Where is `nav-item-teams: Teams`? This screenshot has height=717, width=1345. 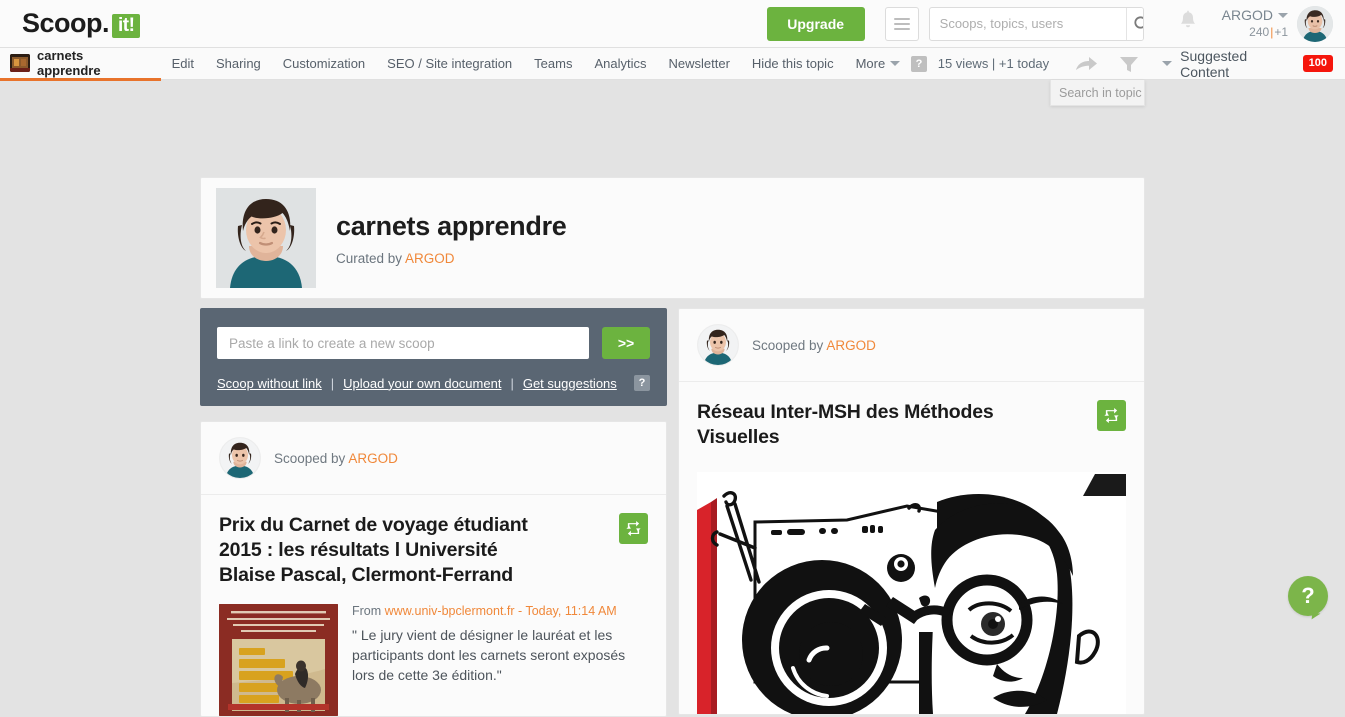 nav-item-teams: Teams is located at coordinates (553, 63).